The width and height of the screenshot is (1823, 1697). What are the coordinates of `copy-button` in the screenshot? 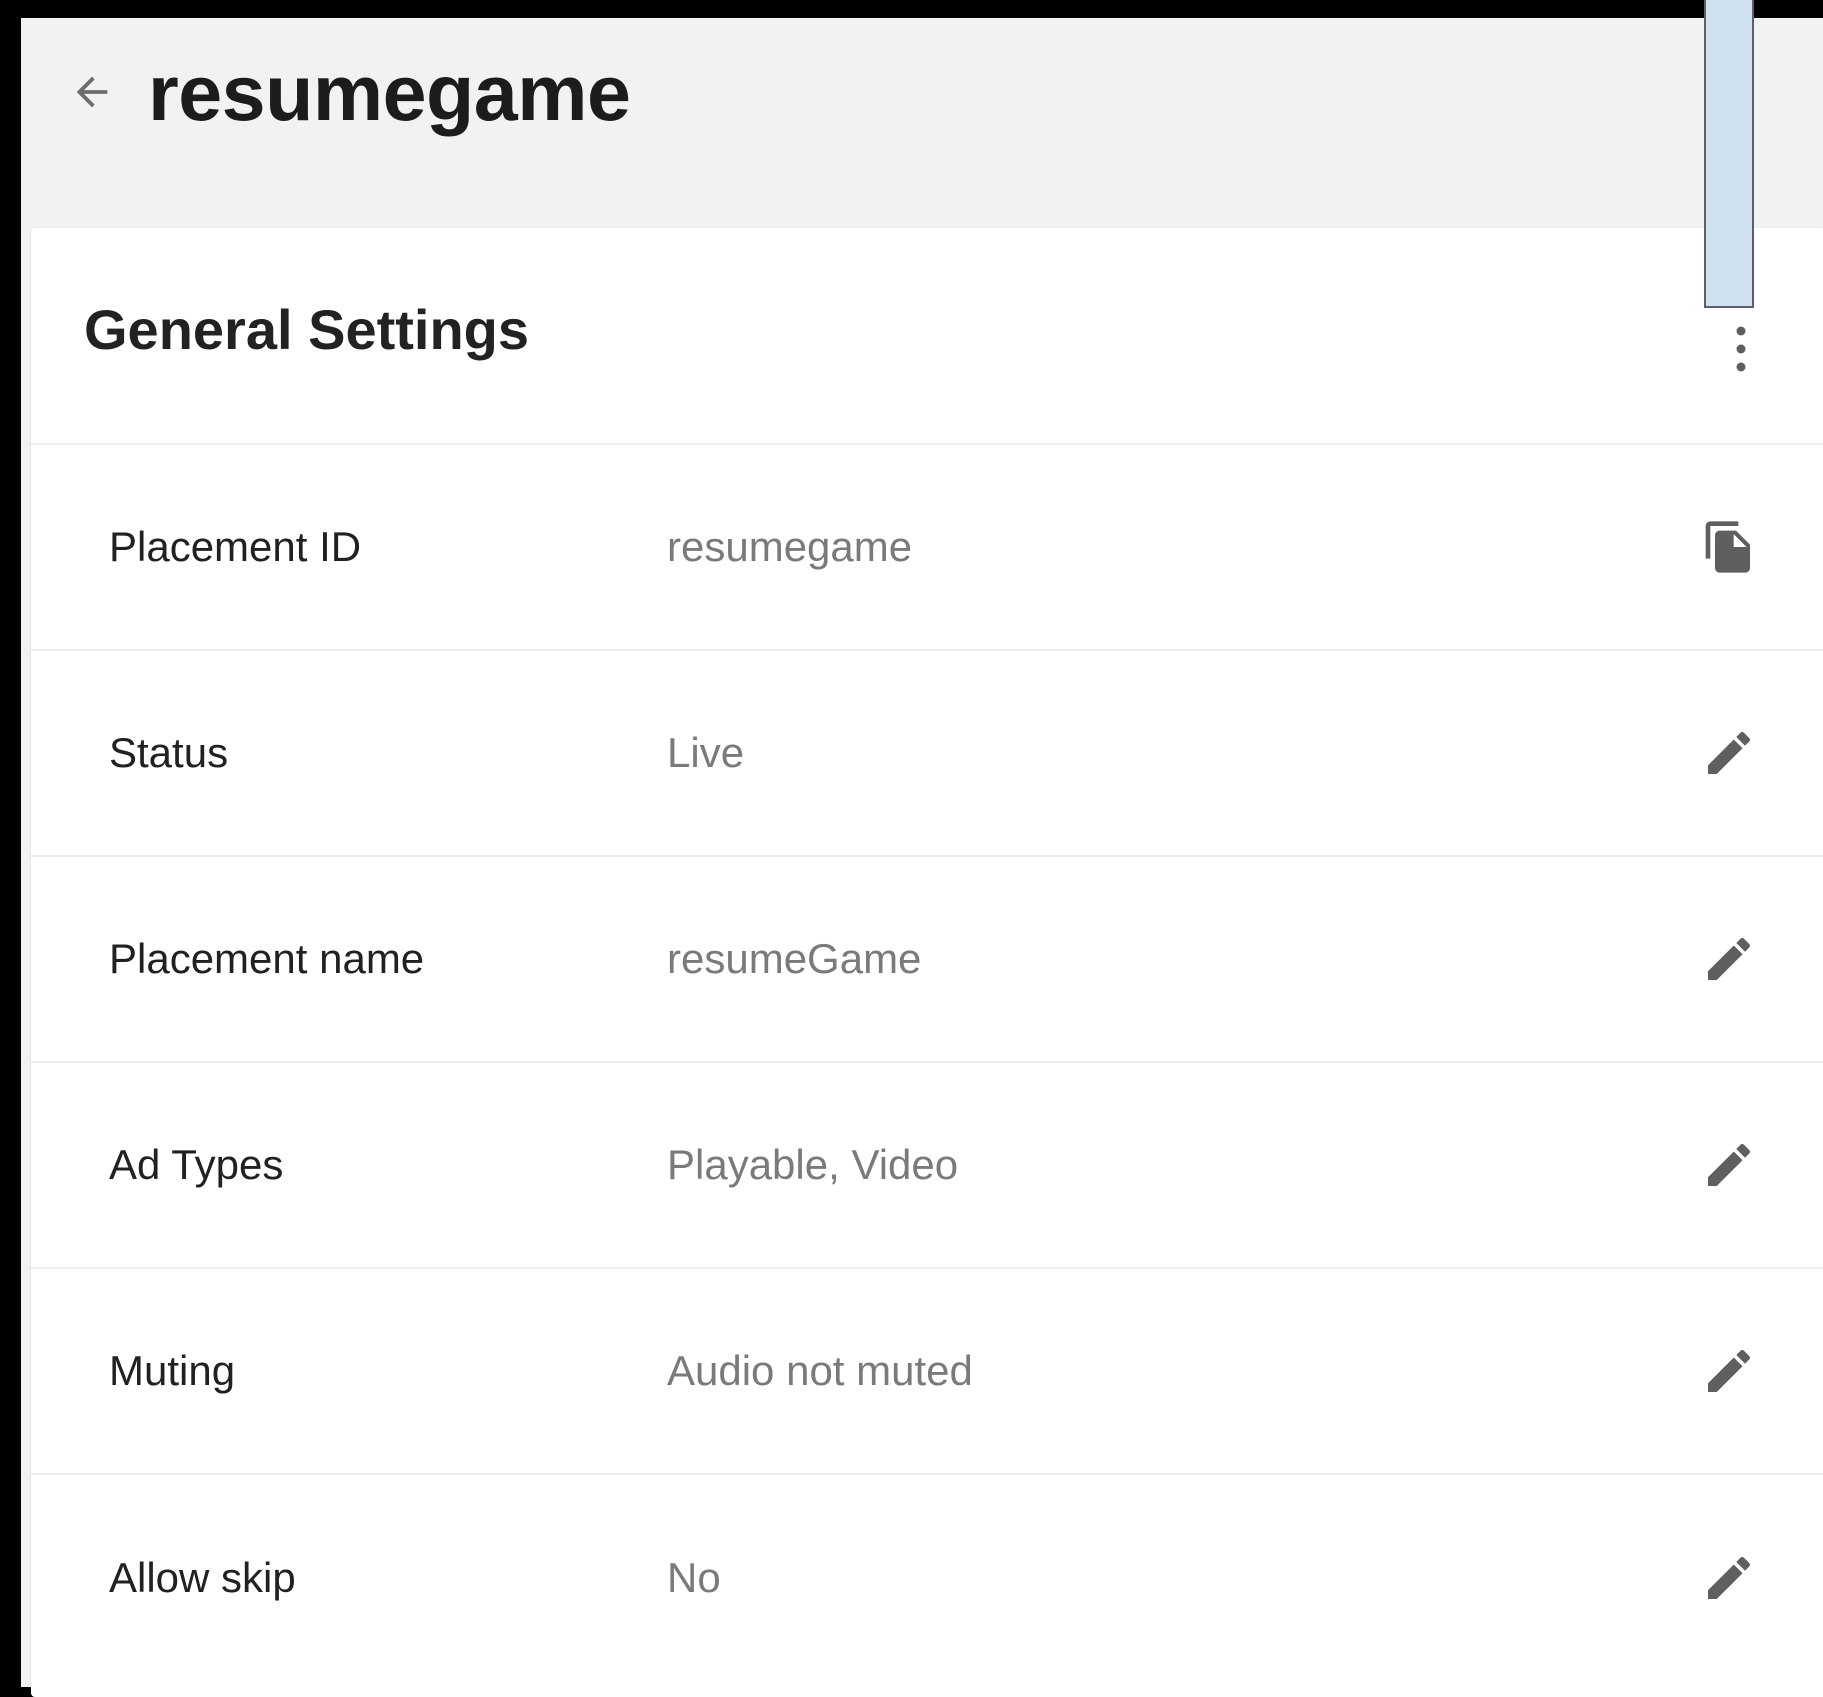 It's located at (1729, 547).